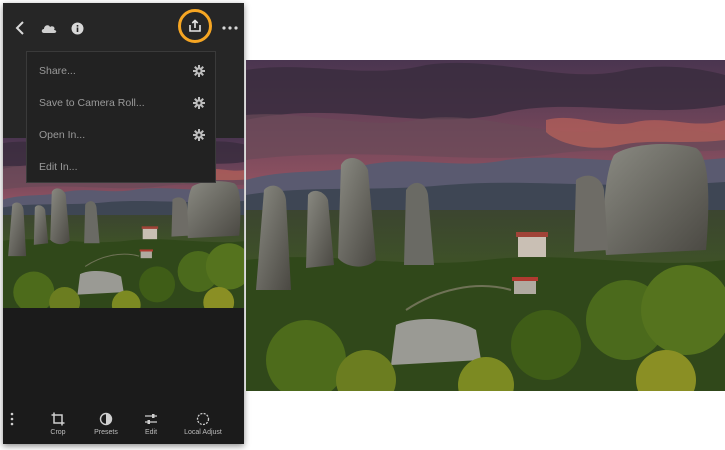 The height and width of the screenshot is (450, 725). What do you see at coordinates (58, 427) in the screenshot?
I see `tool-crop: Crop` at bounding box center [58, 427].